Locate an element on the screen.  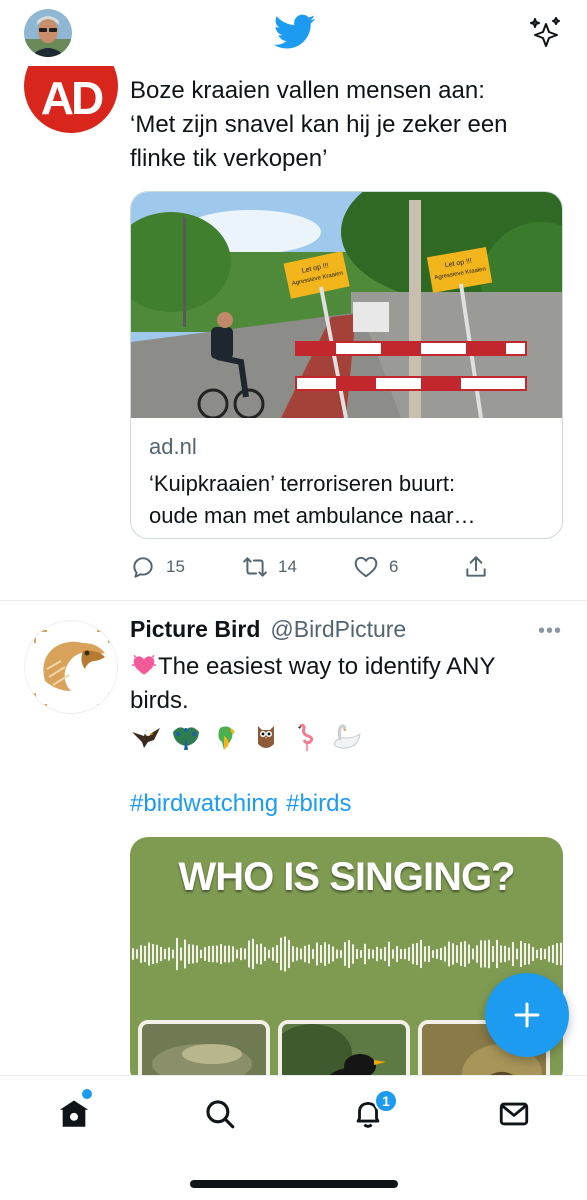
twitter-bird-icon is located at coordinates (294, 32).